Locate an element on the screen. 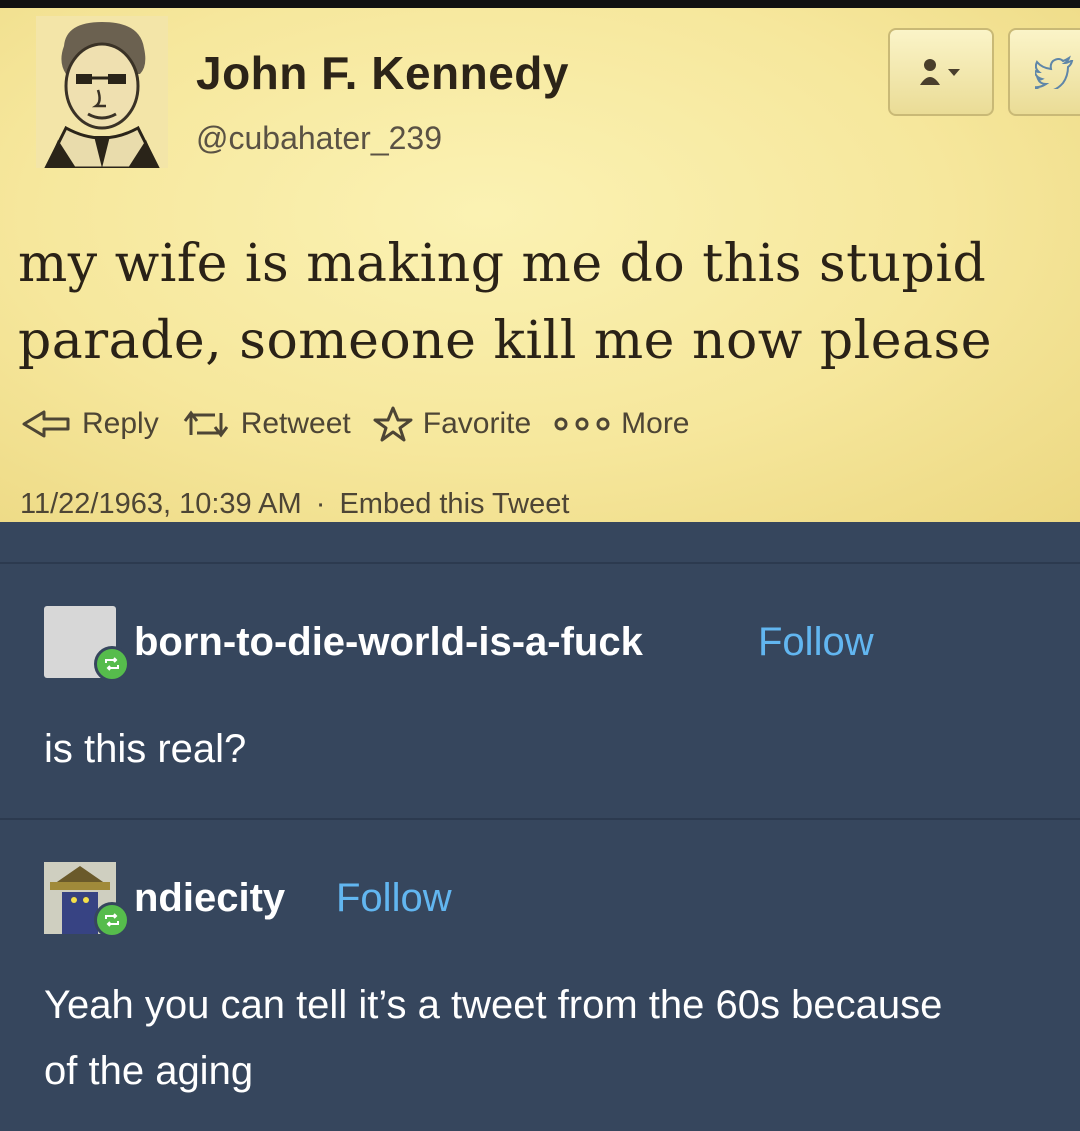 This screenshot has height=1131, width=1080. more-dots-icon is located at coordinates (582, 424).